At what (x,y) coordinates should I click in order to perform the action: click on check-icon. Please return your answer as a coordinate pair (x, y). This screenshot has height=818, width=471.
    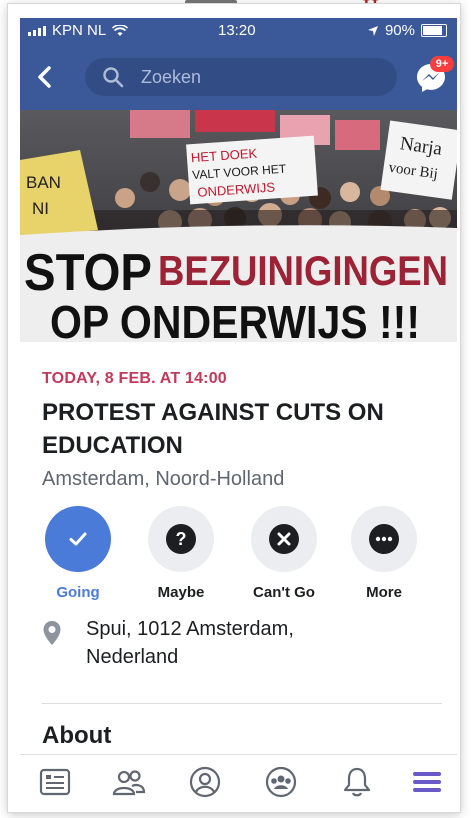
    Looking at the image, I should click on (78, 539).